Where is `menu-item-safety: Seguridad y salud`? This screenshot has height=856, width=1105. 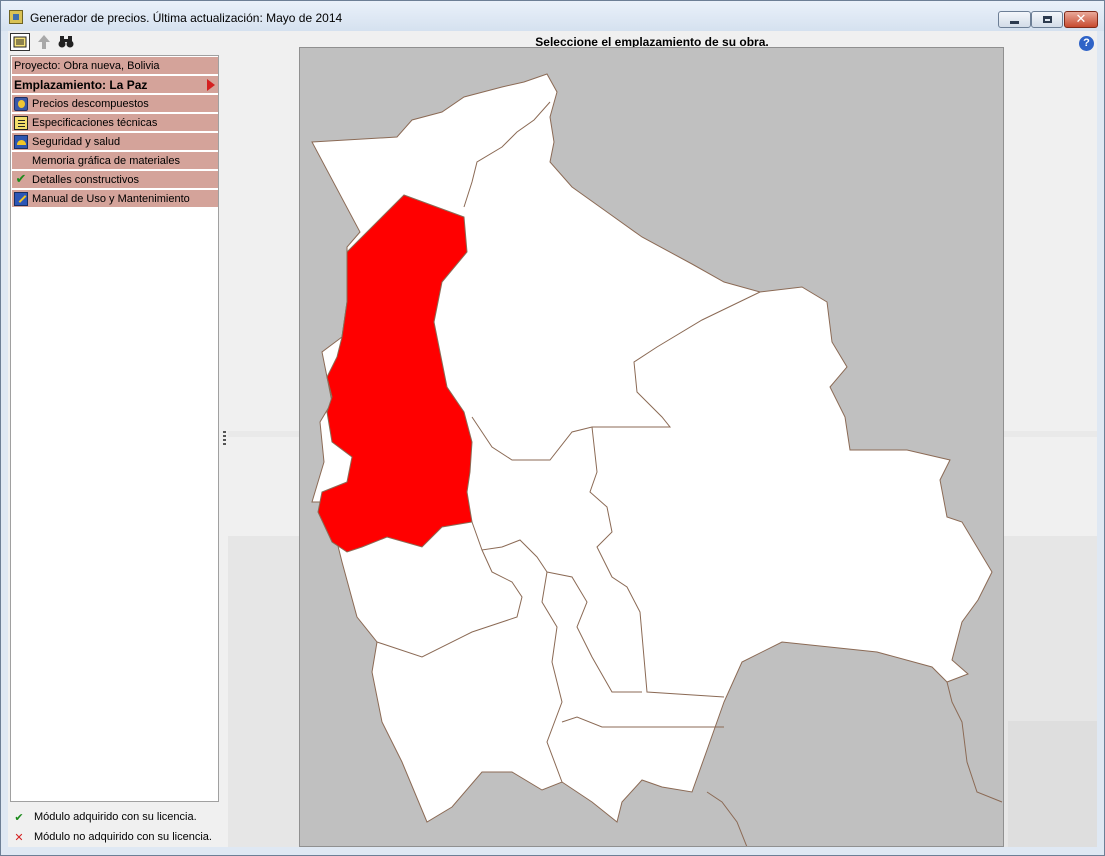
menu-item-safety: Seguridad y salud is located at coordinates (115, 142).